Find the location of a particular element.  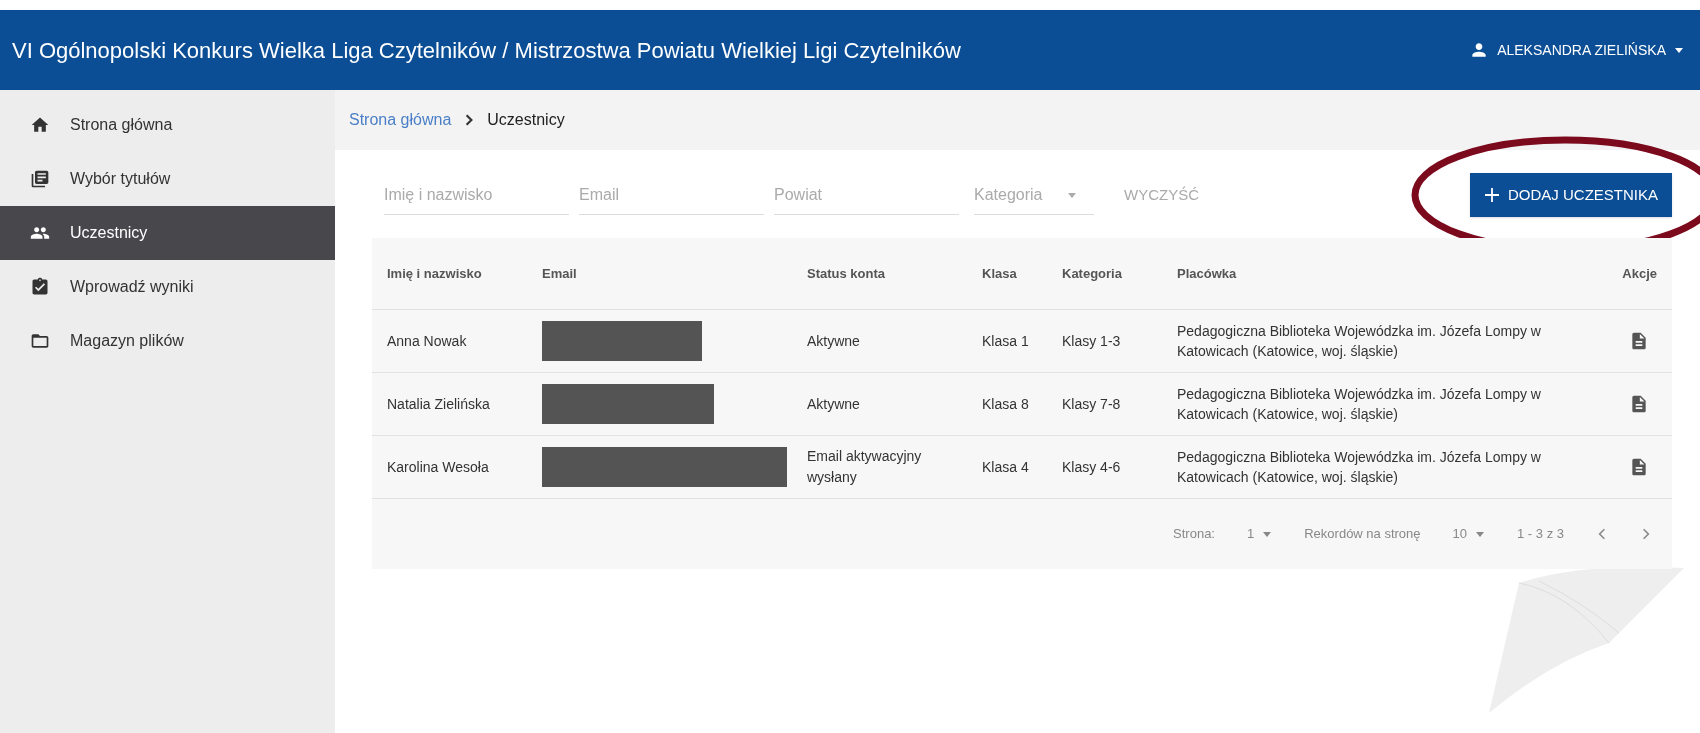

table-cell-text: Klasa 1 is located at coordinates (1006, 341).